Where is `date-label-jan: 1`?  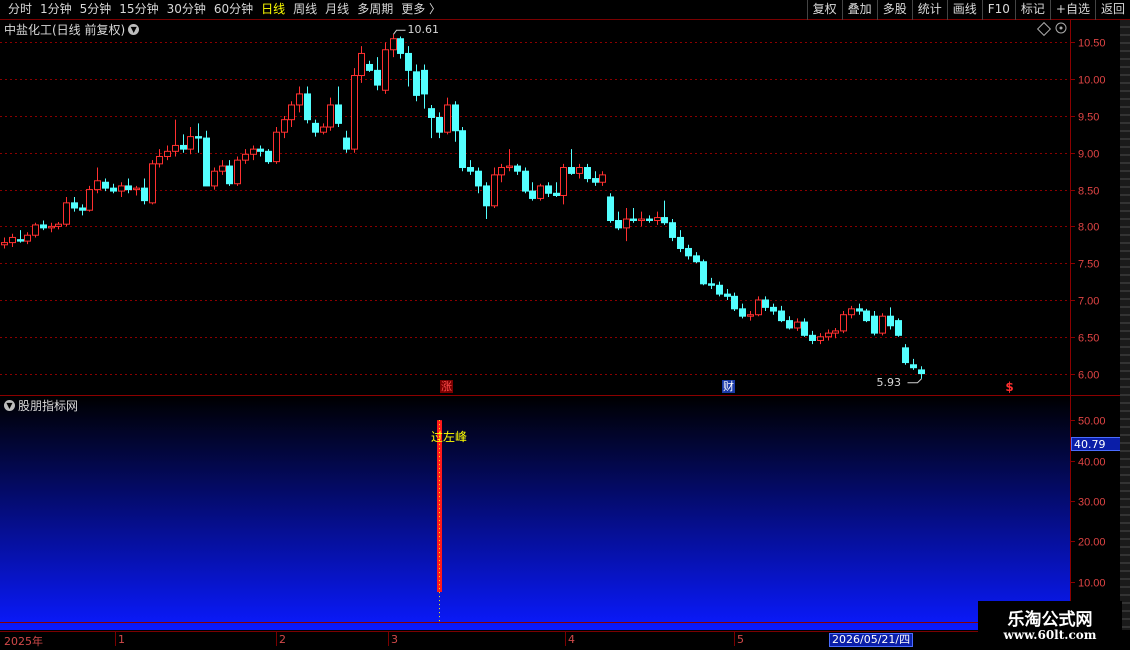
date-label-jan: 1 is located at coordinates (121, 639).